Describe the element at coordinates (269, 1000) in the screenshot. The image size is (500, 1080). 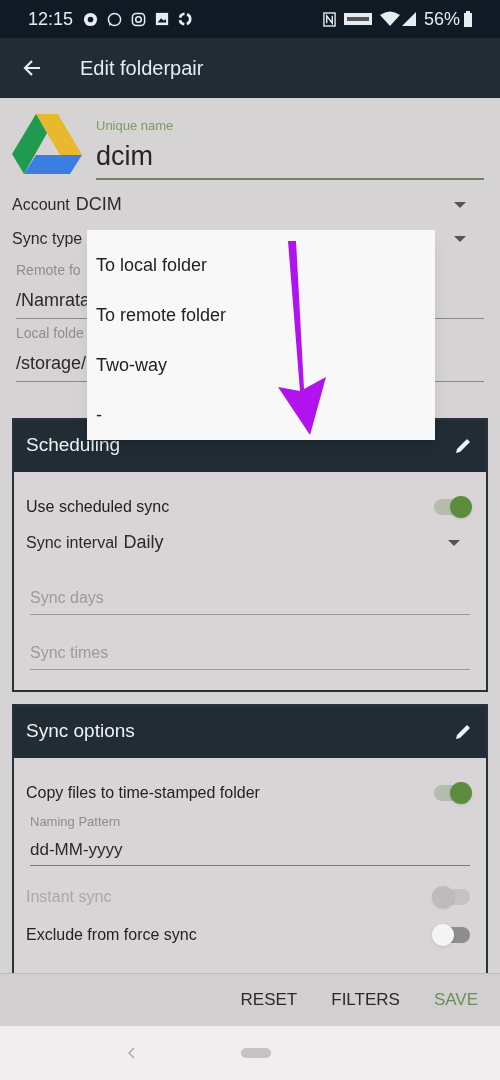
I see `action-button: RESET` at that location.